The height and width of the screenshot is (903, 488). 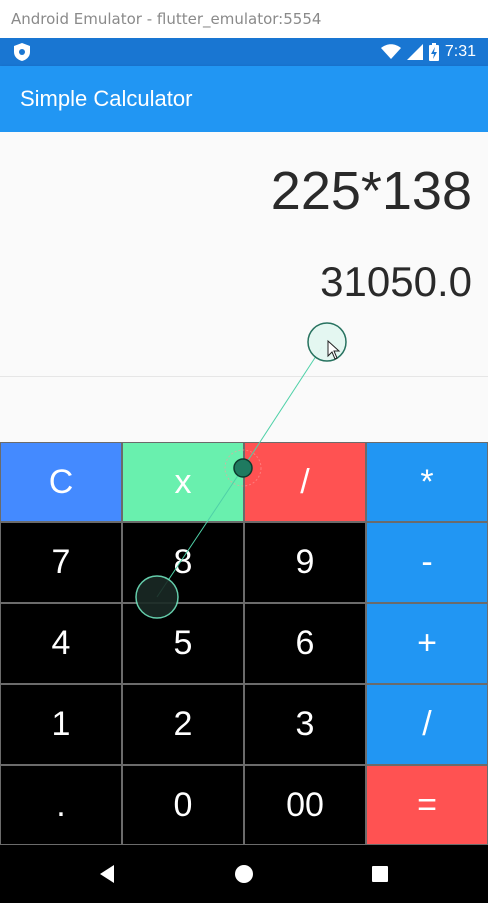 I want to click on key-2: 2, so click(x=183, y=724).